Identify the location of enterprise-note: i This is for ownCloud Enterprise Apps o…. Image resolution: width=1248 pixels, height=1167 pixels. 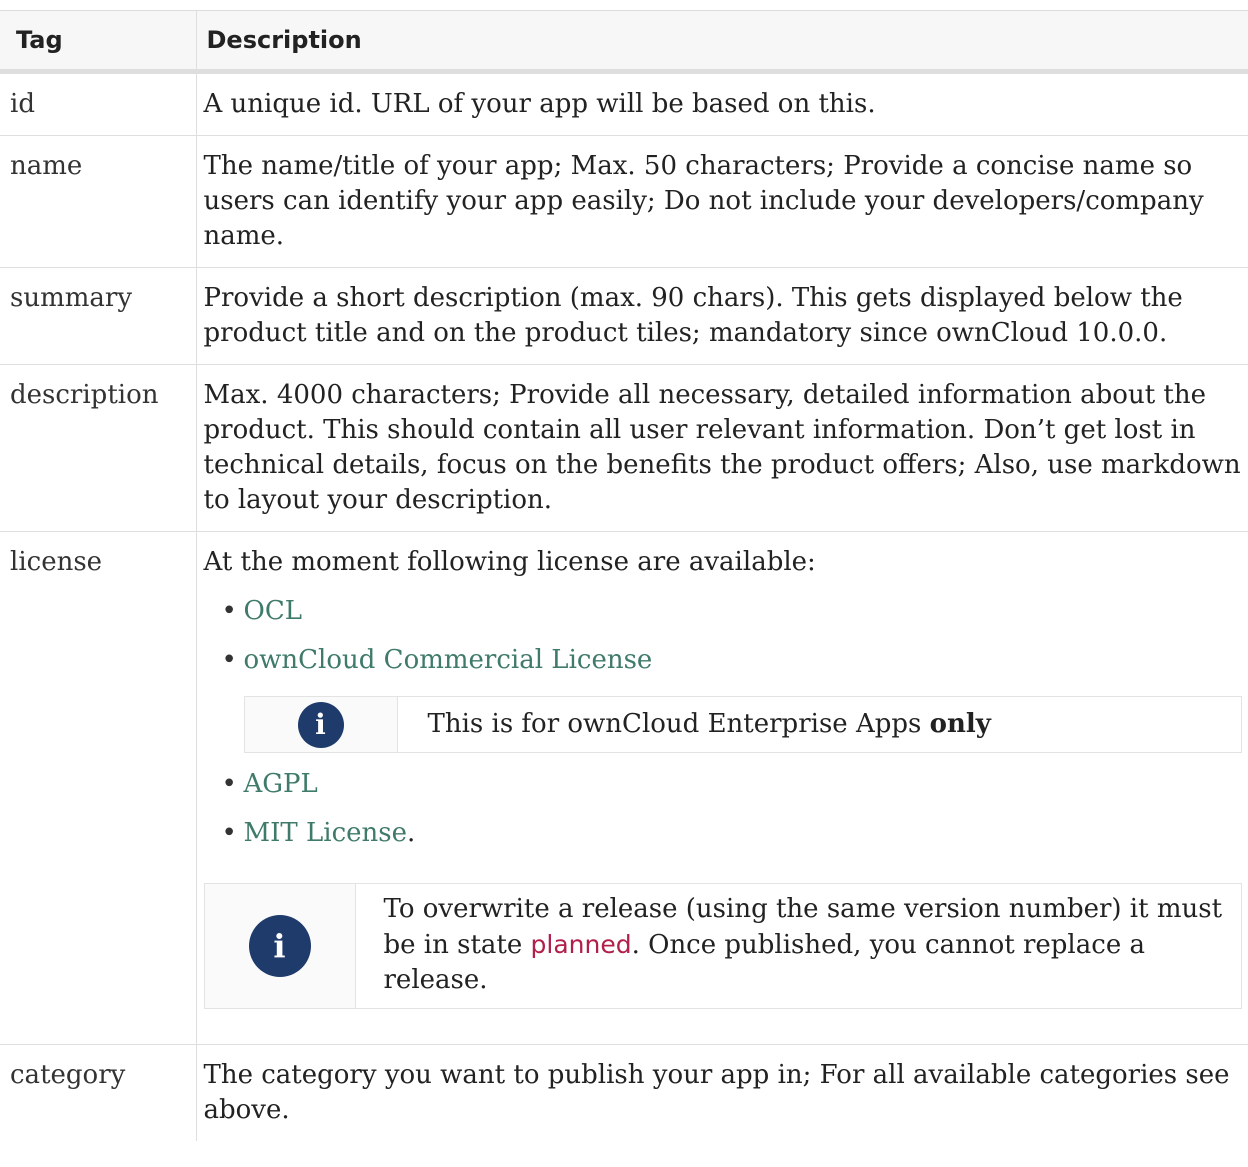
(742, 724).